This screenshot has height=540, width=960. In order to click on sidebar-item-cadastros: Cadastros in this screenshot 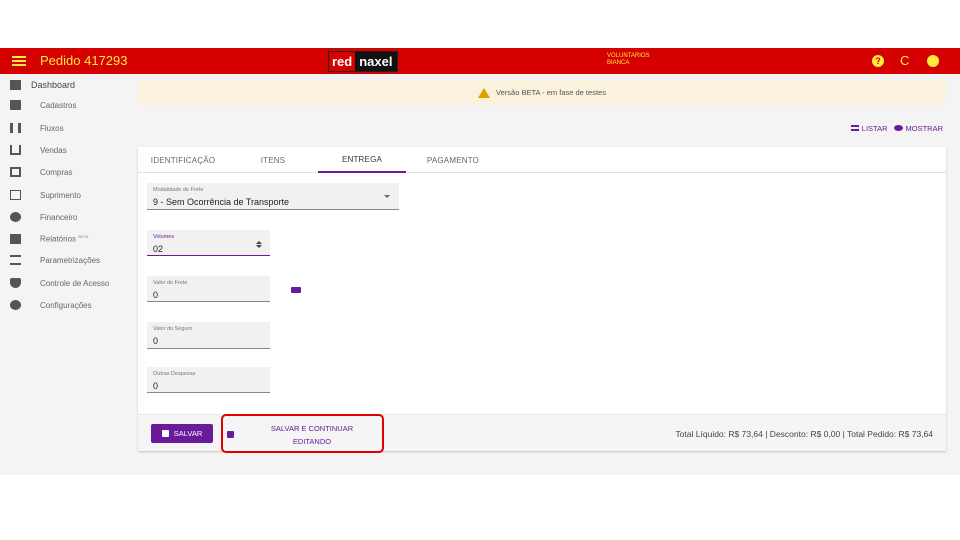, I will do `click(65, 105)`.